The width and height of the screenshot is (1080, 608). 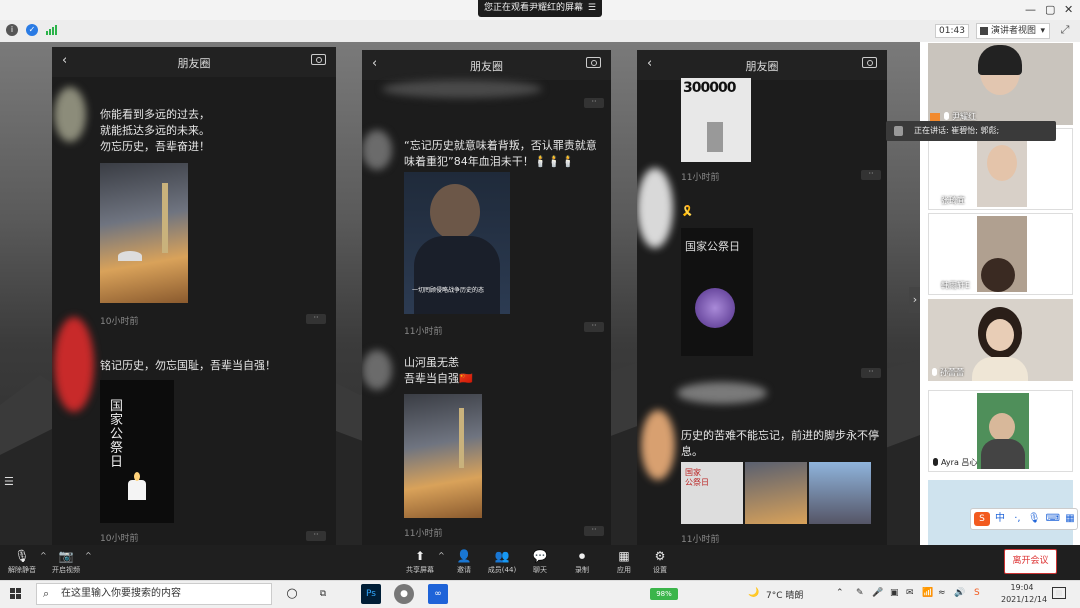 What do you see at coordinates (137, 451) in the screenshot?
I see `post-image: 国 家 公 祭 日` at bounding box center [137, 451].